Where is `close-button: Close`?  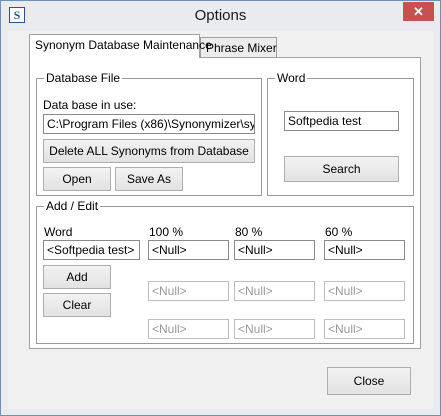
close-button: Close is located at coordinates (369, 381).